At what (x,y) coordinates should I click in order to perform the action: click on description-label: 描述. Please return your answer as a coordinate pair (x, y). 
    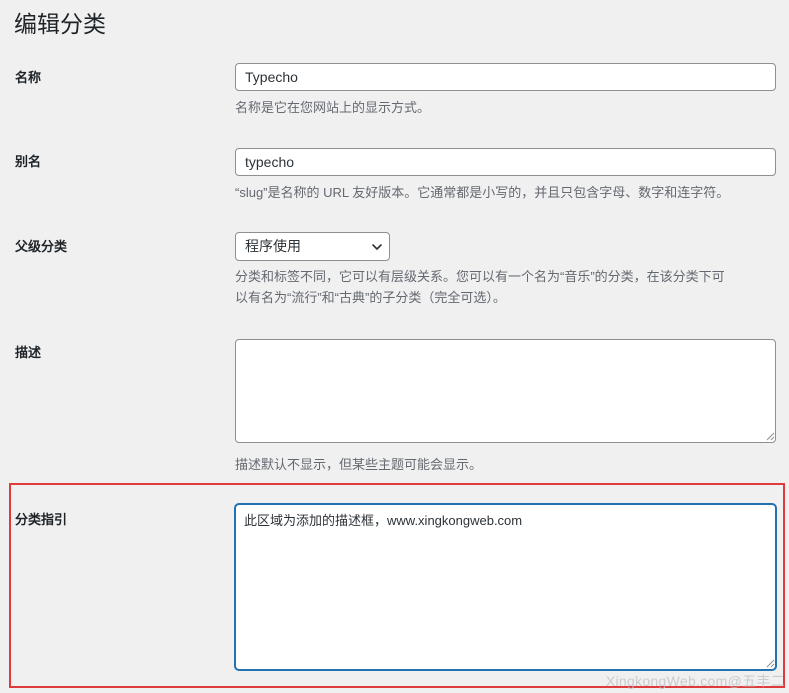
    Looking at the image, I should click on (28, 352).